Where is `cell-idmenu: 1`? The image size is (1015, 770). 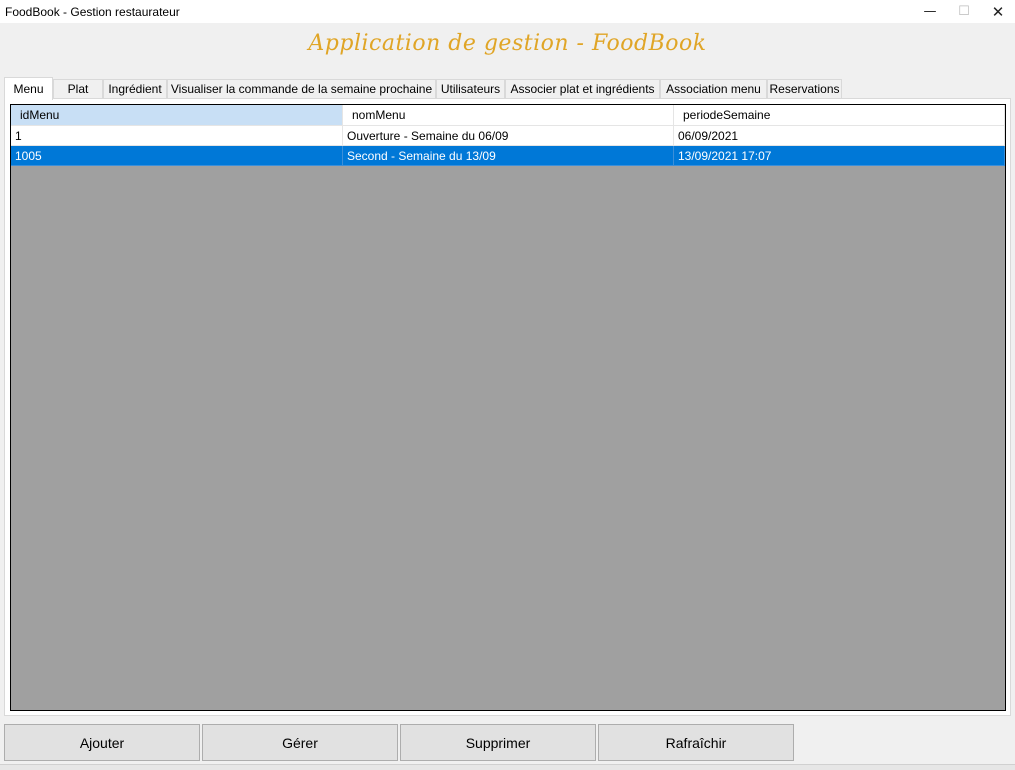 cell-idmenu: 1 is located at coordinates (177, 136).